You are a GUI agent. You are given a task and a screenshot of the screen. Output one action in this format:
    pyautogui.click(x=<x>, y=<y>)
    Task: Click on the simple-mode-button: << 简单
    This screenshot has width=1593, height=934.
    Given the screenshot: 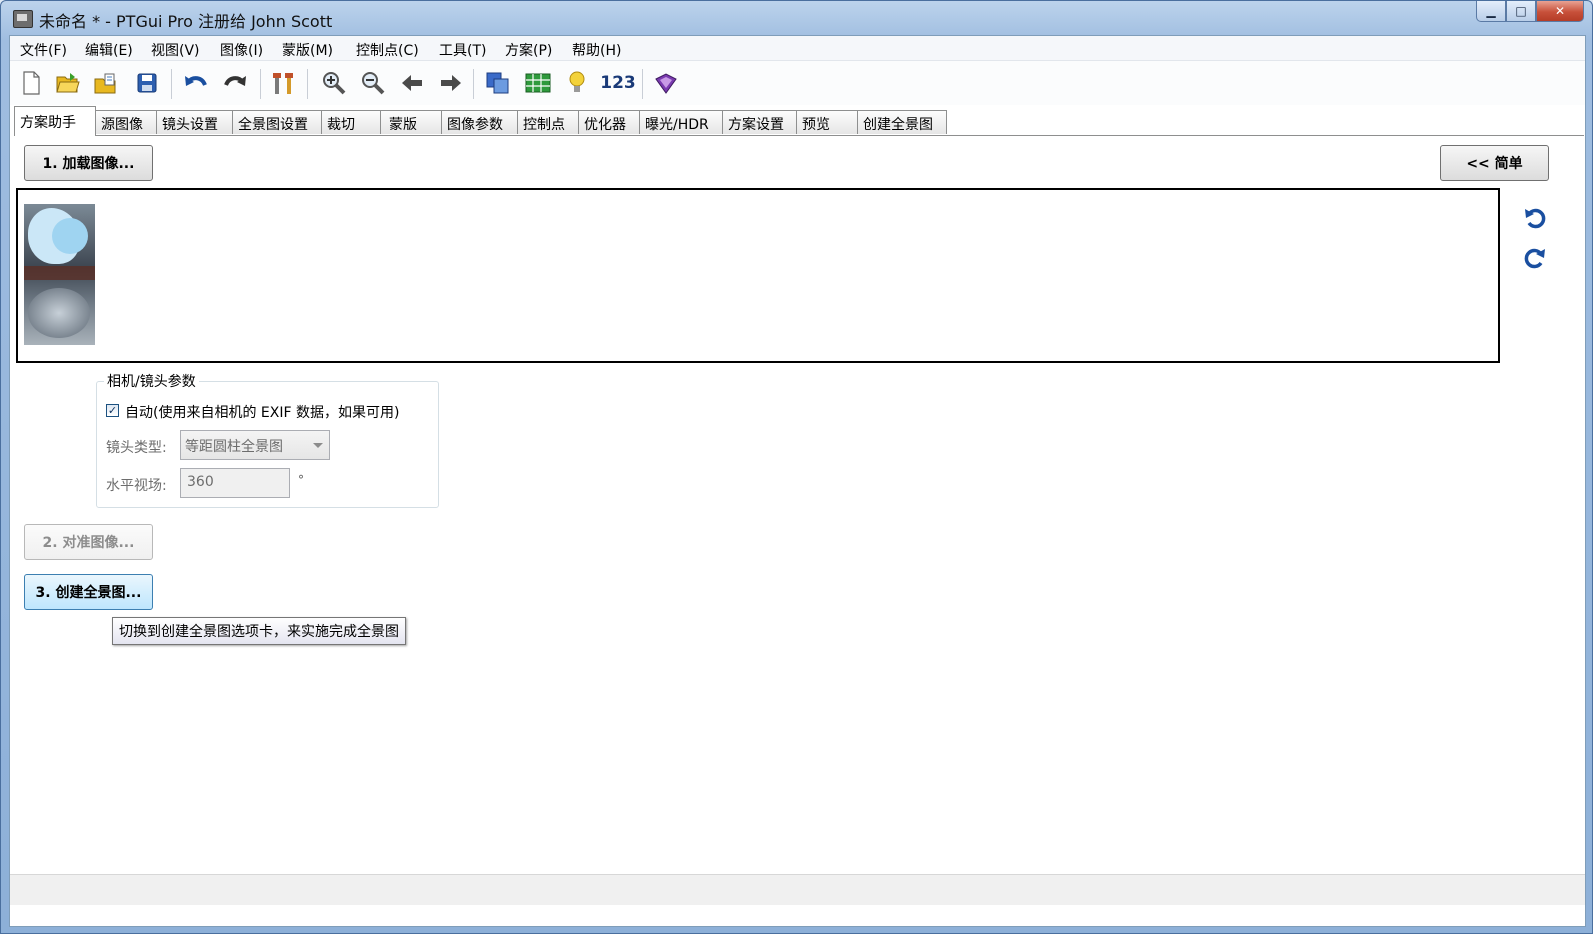 What is the action you would take?
    pyautogui.click(x=1494, y=163)
    